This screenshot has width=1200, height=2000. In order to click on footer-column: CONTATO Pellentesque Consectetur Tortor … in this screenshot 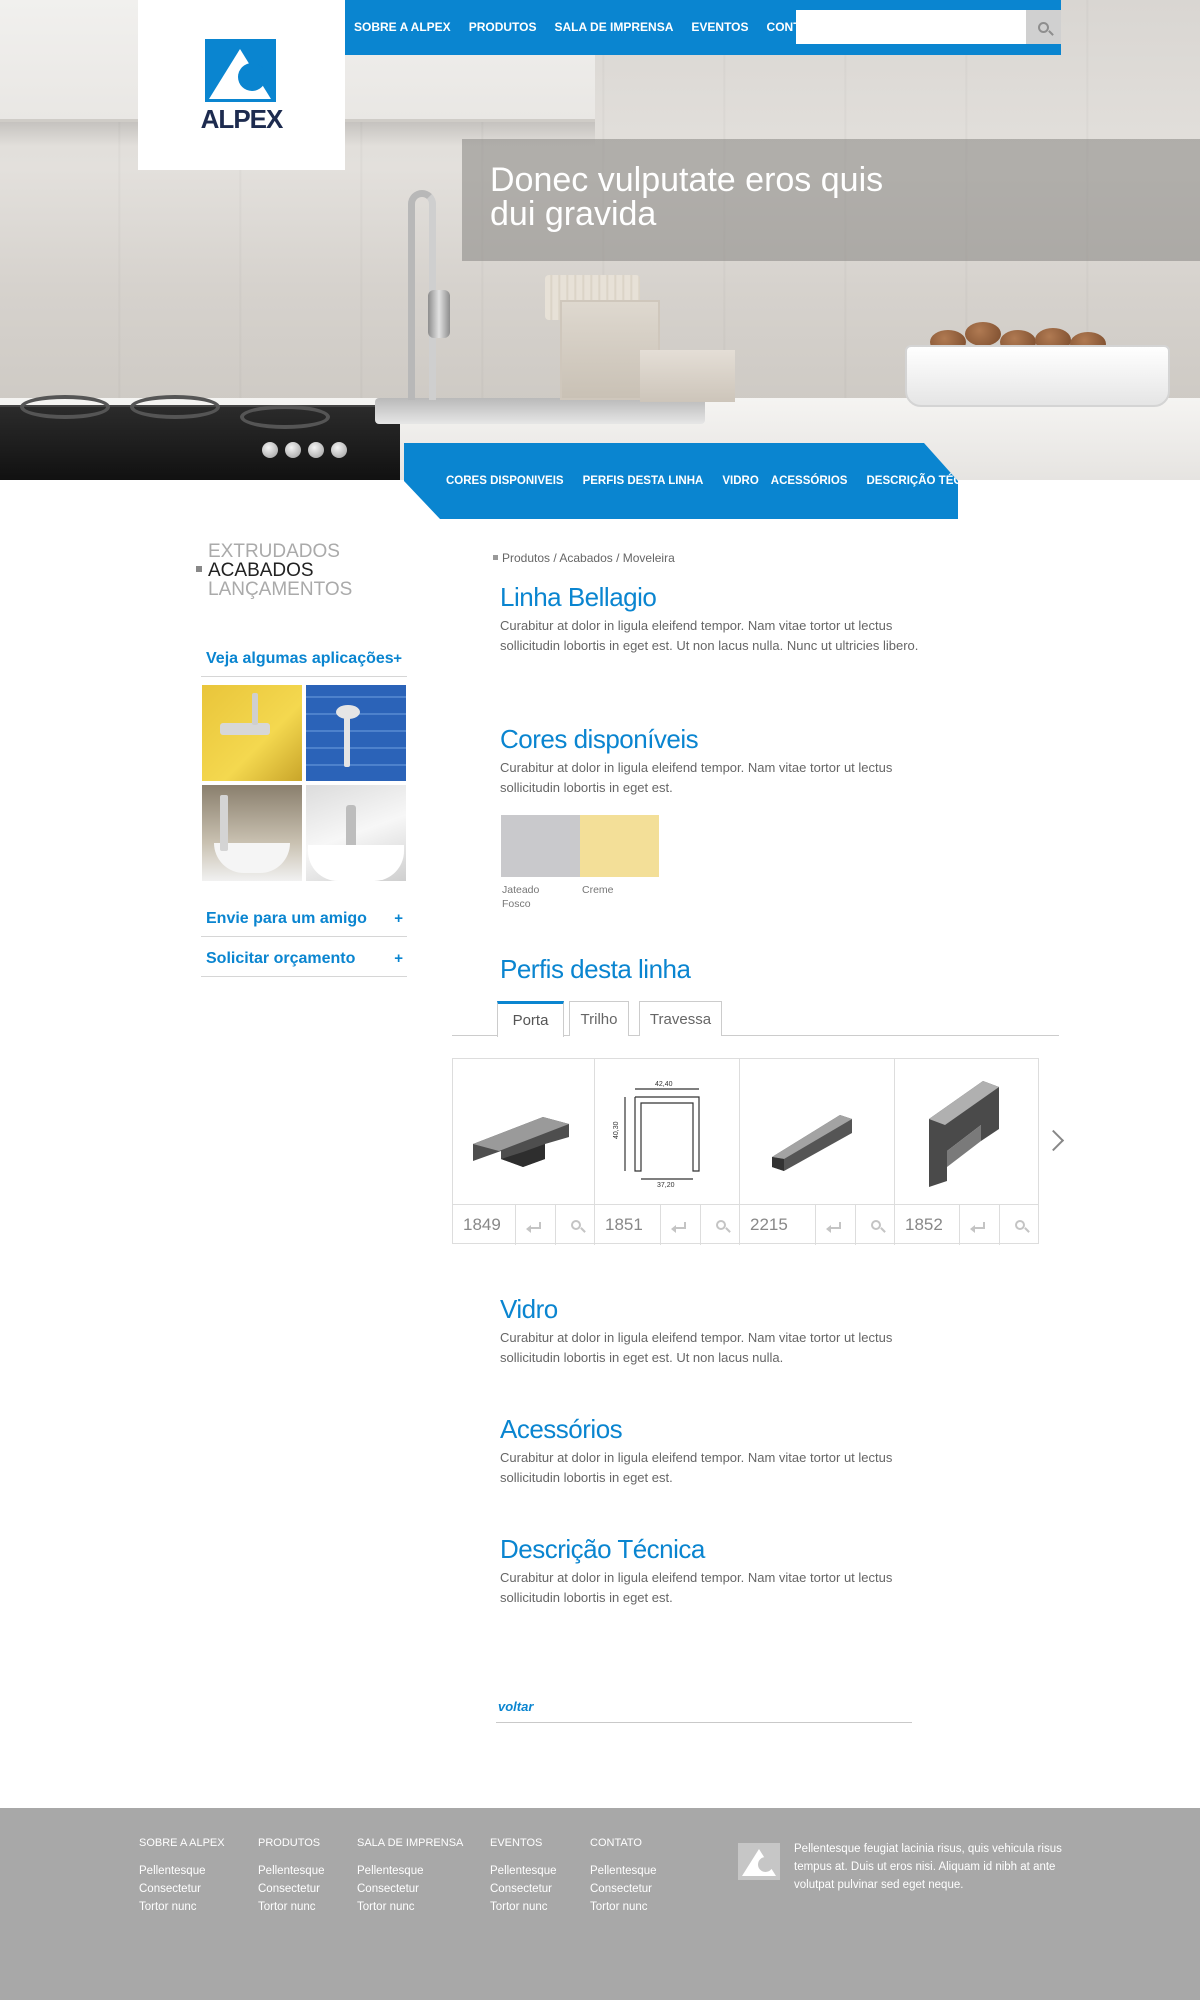, I will do `click(623, 1876)`.